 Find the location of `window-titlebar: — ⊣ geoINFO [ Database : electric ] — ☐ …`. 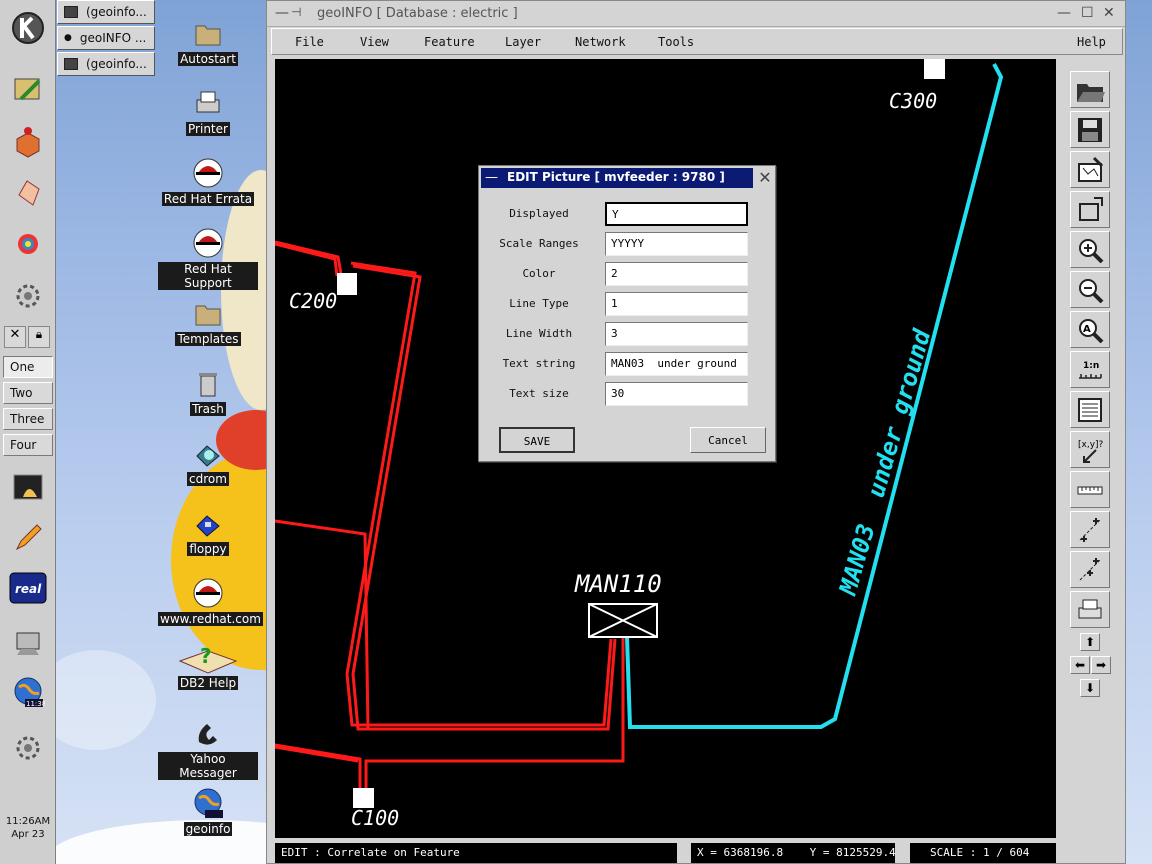

window-titlebar: — ⊣ geoINFO [ Database : electric ] — ☐ … is located at coordinates (696, 14).